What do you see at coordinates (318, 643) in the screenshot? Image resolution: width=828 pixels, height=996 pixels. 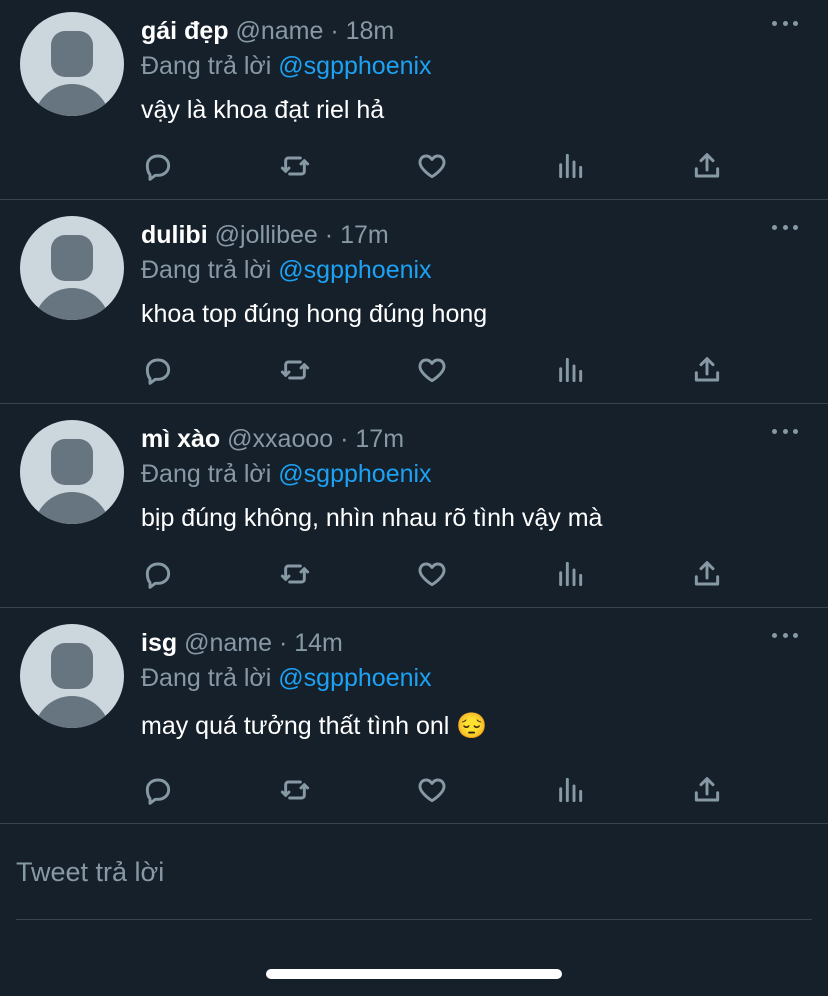 I see `timestamp: 14m` at bounding box center [318, 643].